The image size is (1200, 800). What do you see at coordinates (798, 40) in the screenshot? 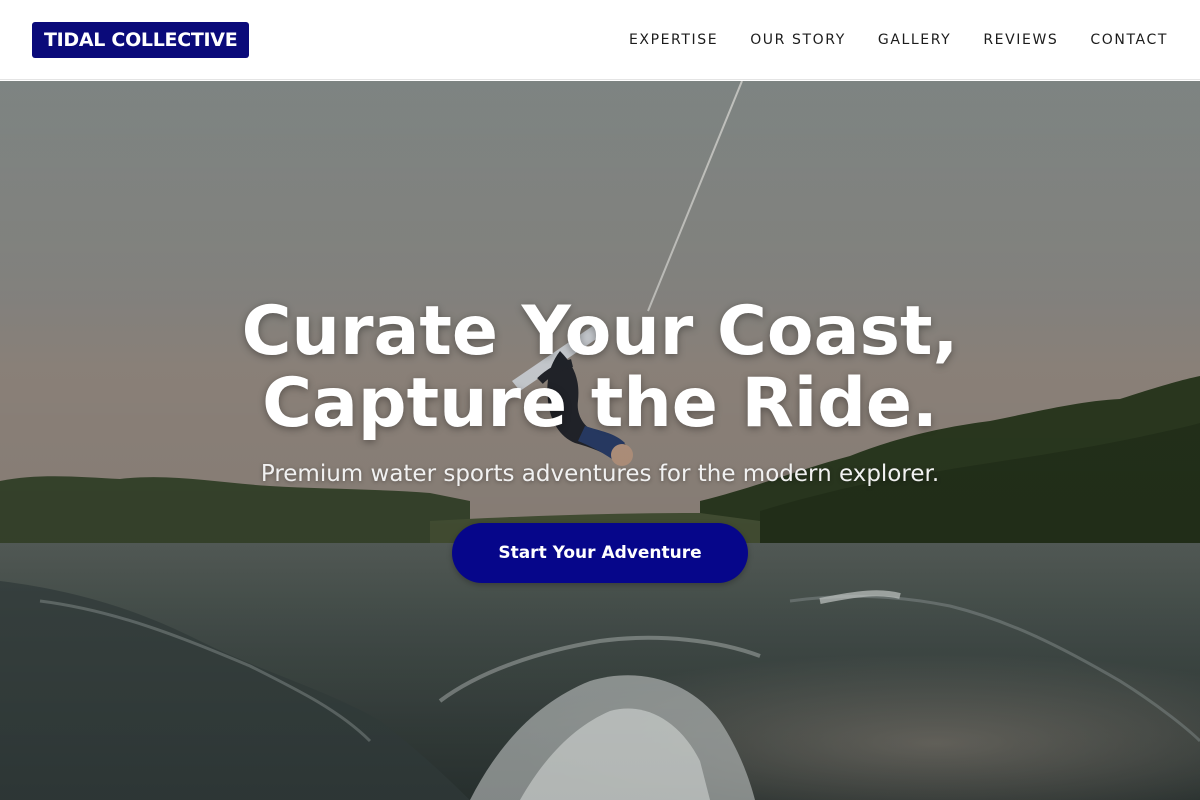
I see `nav-link-our-story: OUR STORY` at bounding box center [798, 40].